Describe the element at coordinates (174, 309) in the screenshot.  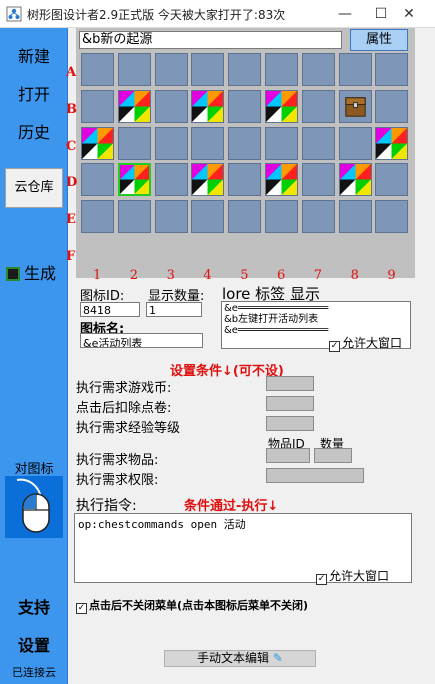
I see `amount-field: 1` at that location.